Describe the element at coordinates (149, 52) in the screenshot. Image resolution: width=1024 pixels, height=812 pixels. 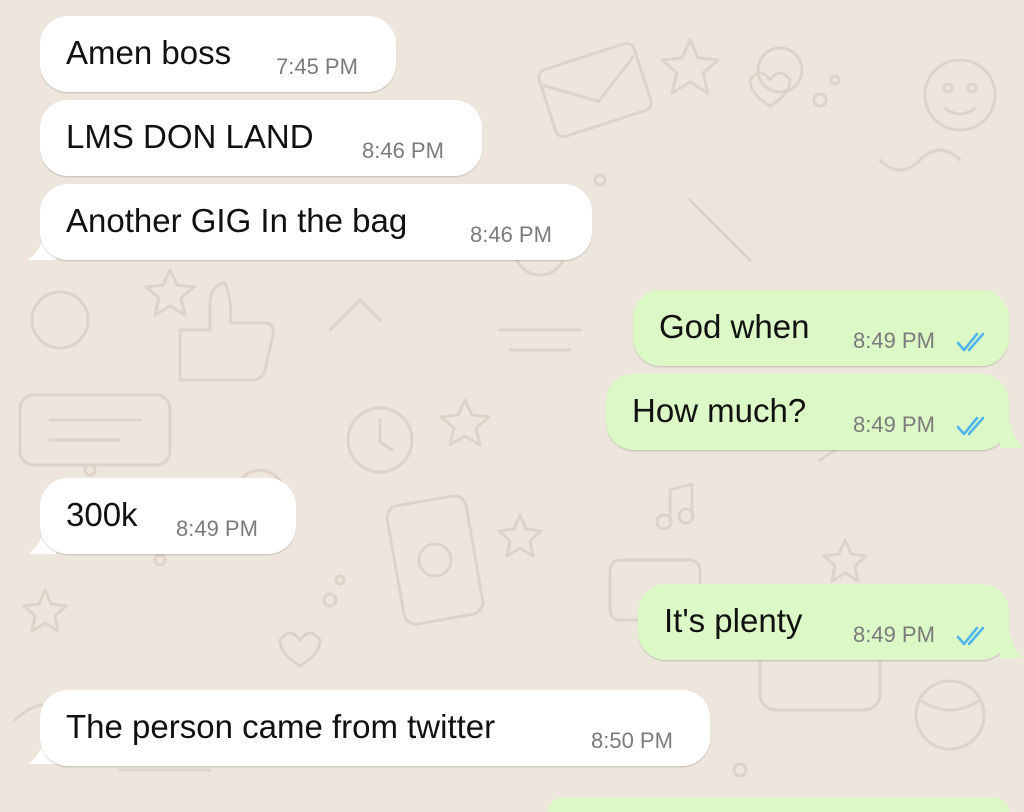
I see `message-text: Amen boss` at that location.